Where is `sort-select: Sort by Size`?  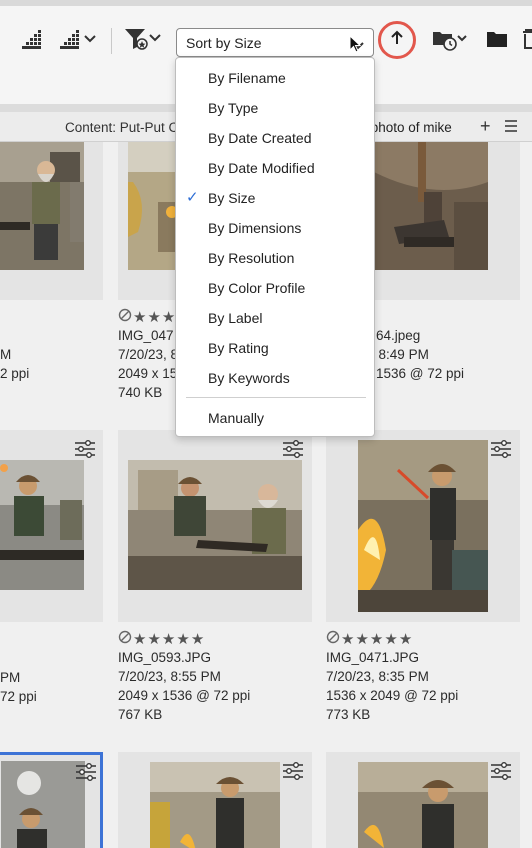
sort-select: Sort by Size is located at coordinates (275, 42).